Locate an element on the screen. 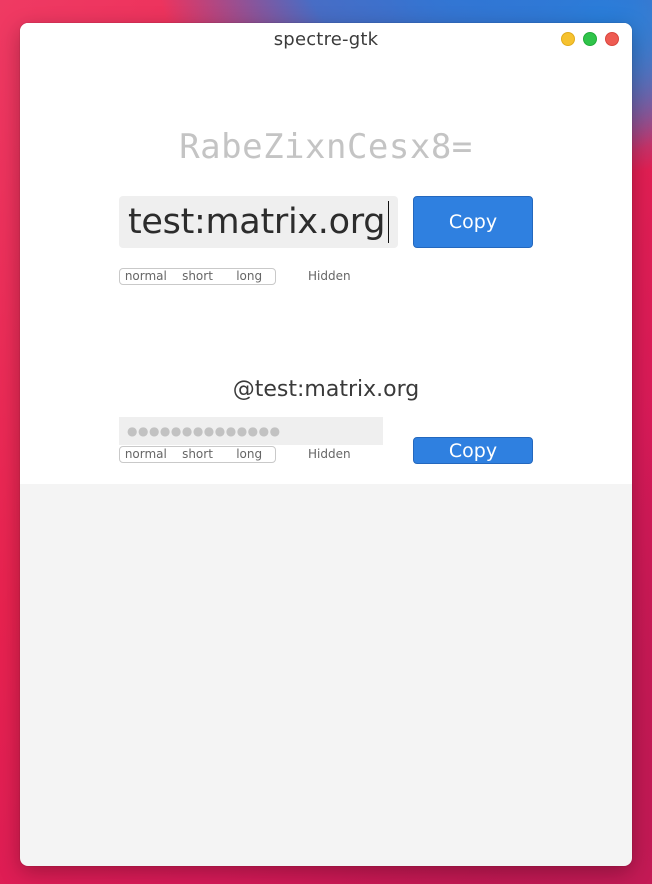  window-title: spectre-gtk is located at coordinates (326, 39).